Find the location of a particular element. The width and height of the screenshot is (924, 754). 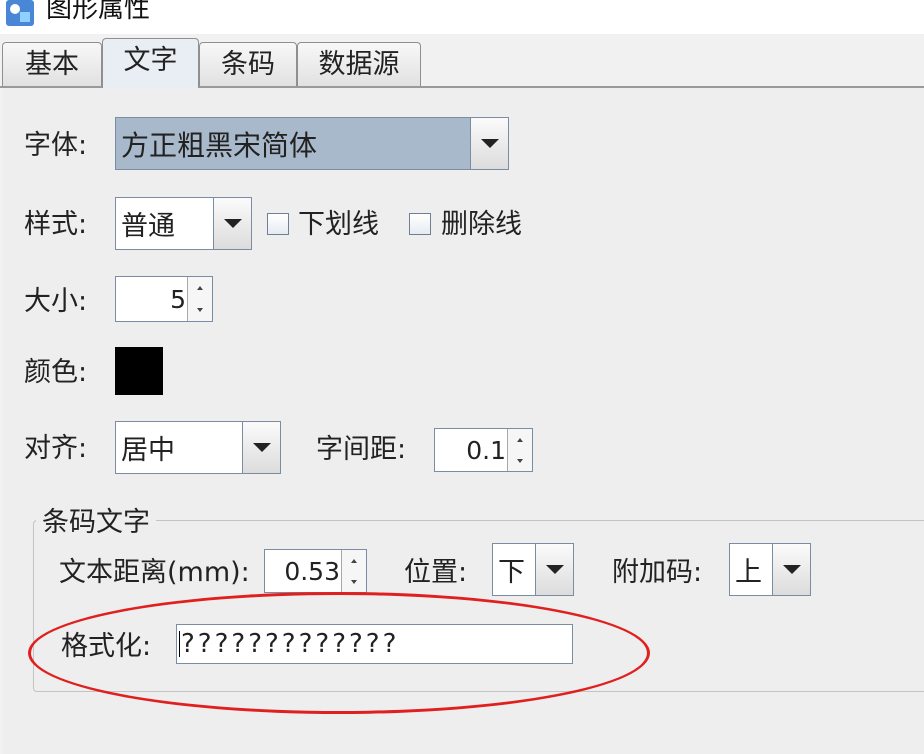

spacing-label: 字间距: is located at coordinates (361, 449).